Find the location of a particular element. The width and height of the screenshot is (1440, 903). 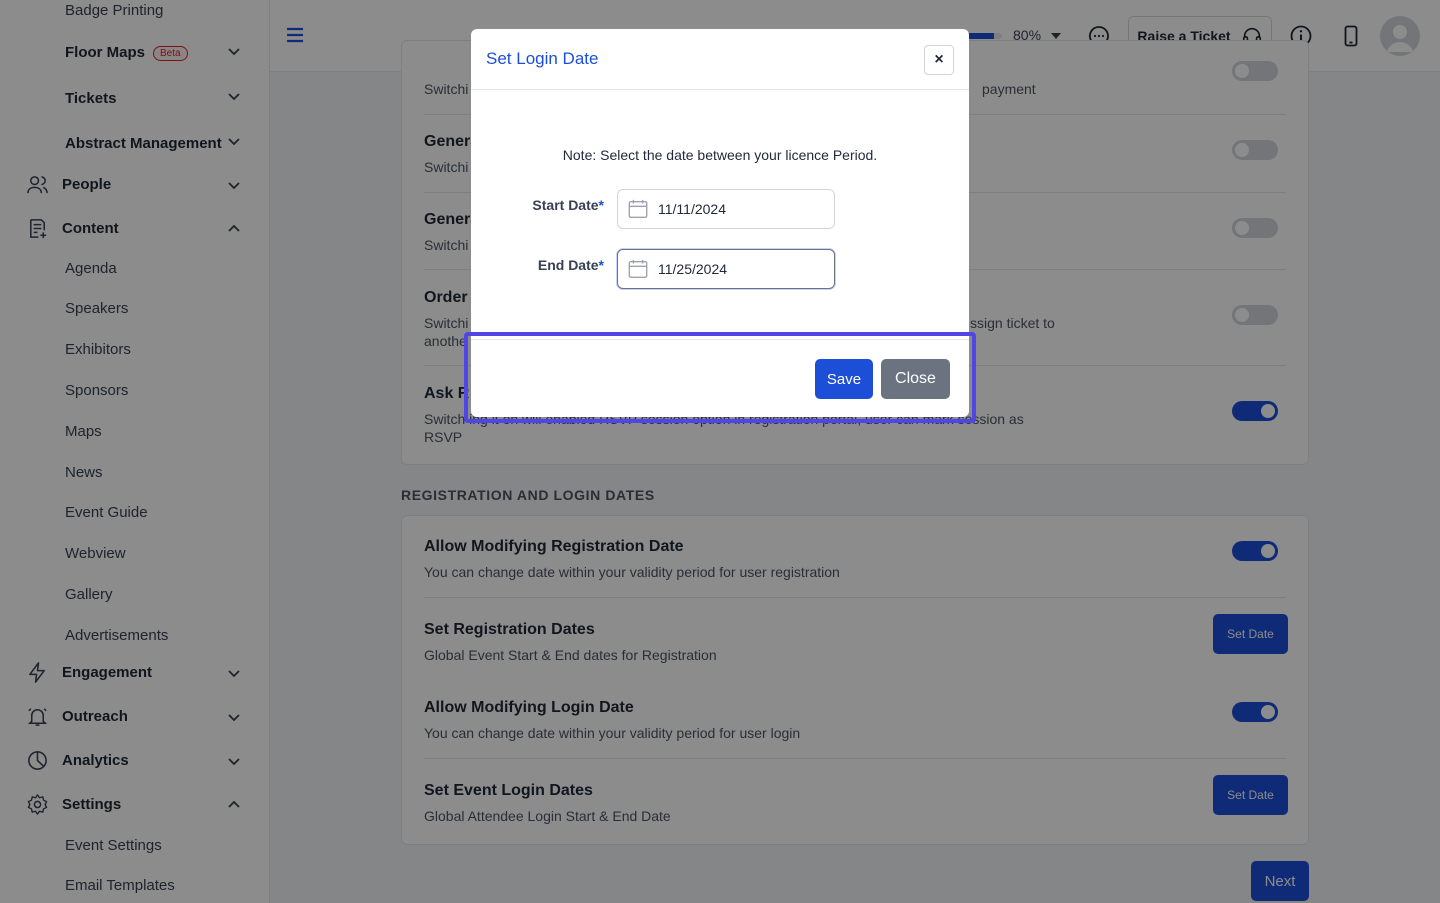

save-button: Save is located at coordinates (844, 379).